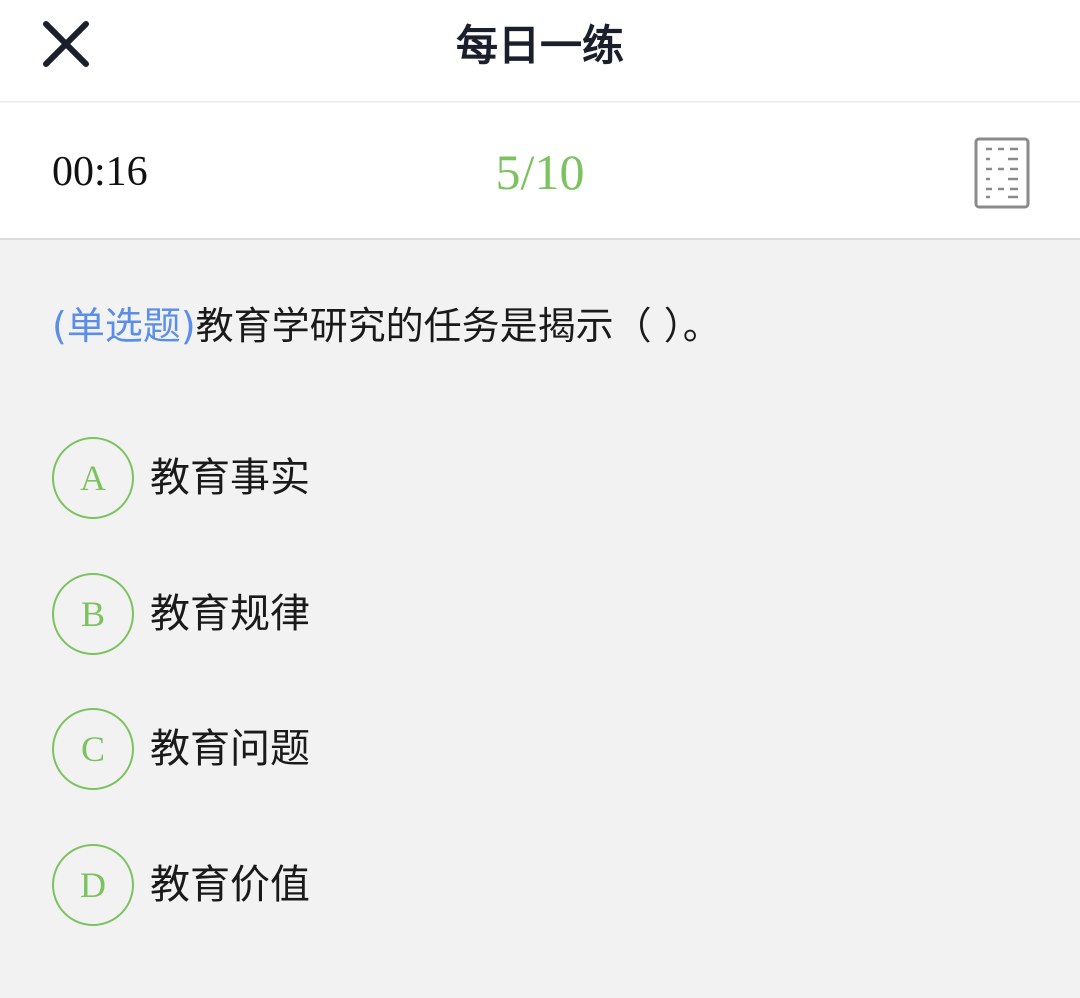  Describe the element at coordinates (352, 885) in the screenshot. I see `option-d: D 教育价值` at that location.